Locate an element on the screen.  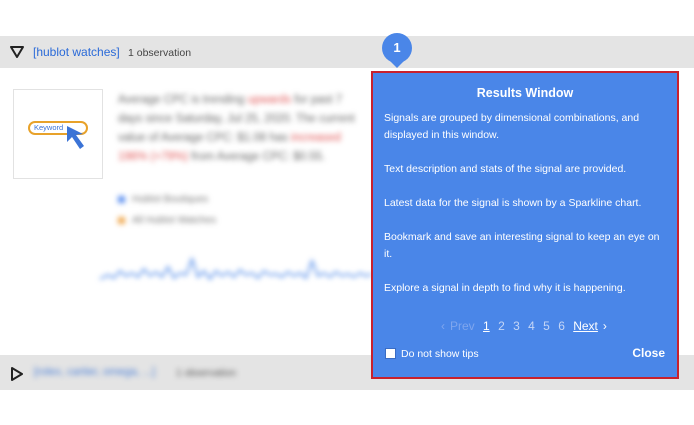
close-tip-button: Close is located at coordinates (648, 353).